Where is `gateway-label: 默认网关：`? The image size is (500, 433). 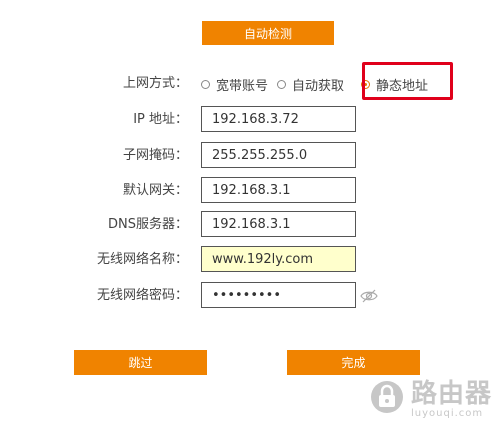
gateway-label: 默认网关： is located at coordinates (155, 190).